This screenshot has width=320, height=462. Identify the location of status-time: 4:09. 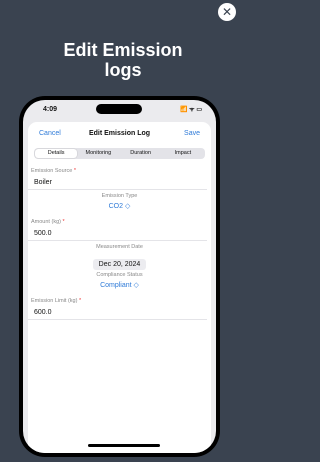
(50, 109).